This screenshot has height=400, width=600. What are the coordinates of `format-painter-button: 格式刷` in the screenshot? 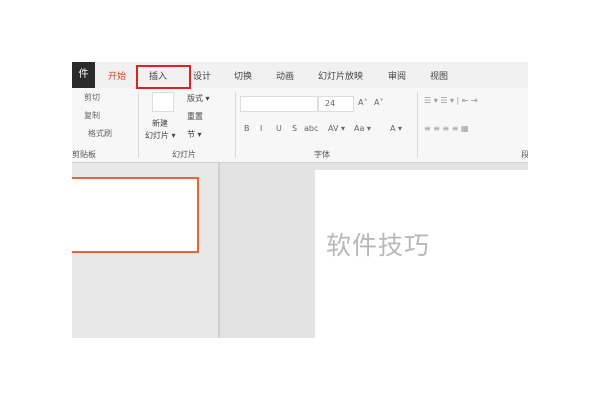 It's located at (100, 133).